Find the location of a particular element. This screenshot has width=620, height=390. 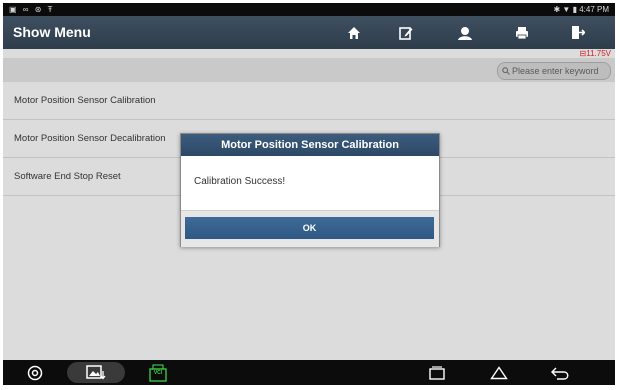

ok-button: OK is located at coordinates (309, 228).